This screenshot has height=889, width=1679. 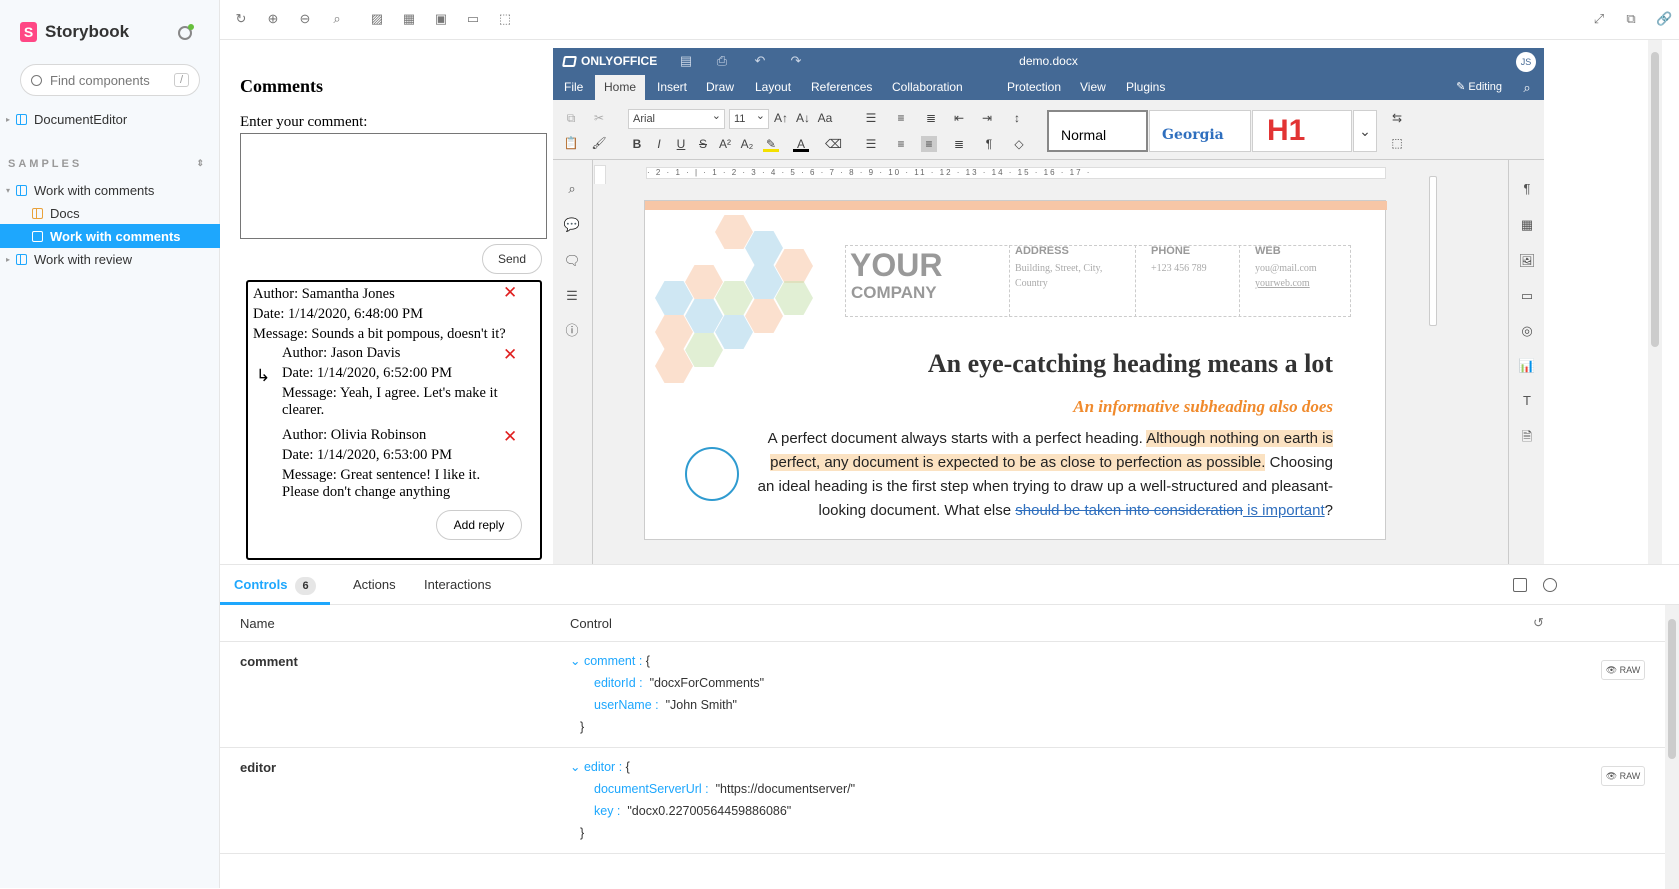 I want to click on background-icon: ▨, so click(x=377, y=19).